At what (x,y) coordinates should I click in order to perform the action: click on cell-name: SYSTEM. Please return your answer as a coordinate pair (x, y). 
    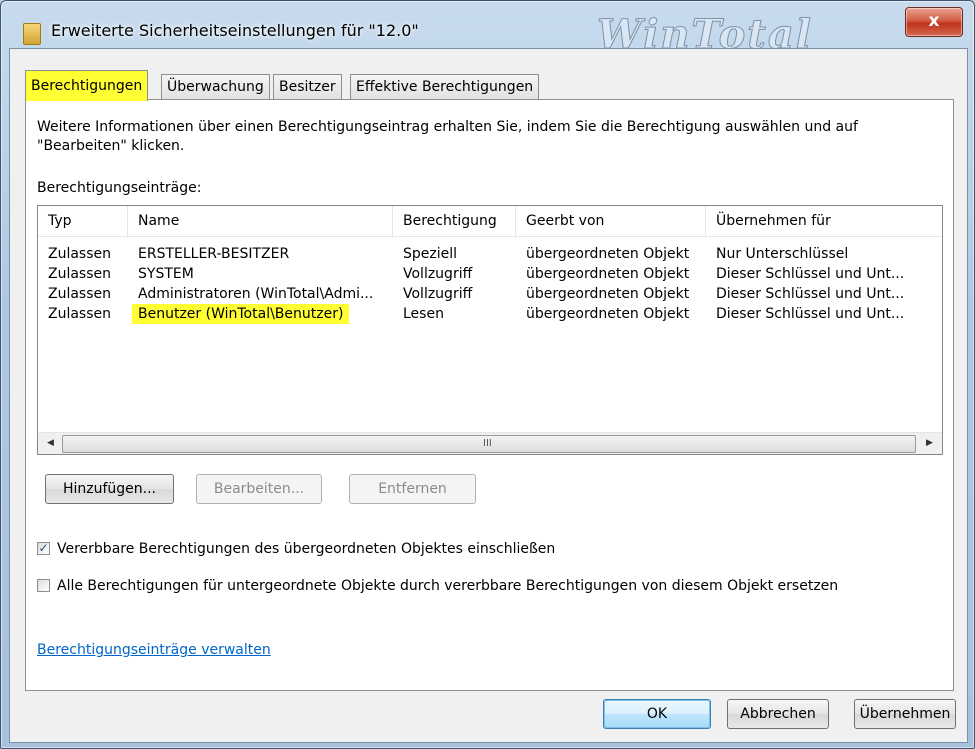
    Looking at the image, I should click on (166, 274).